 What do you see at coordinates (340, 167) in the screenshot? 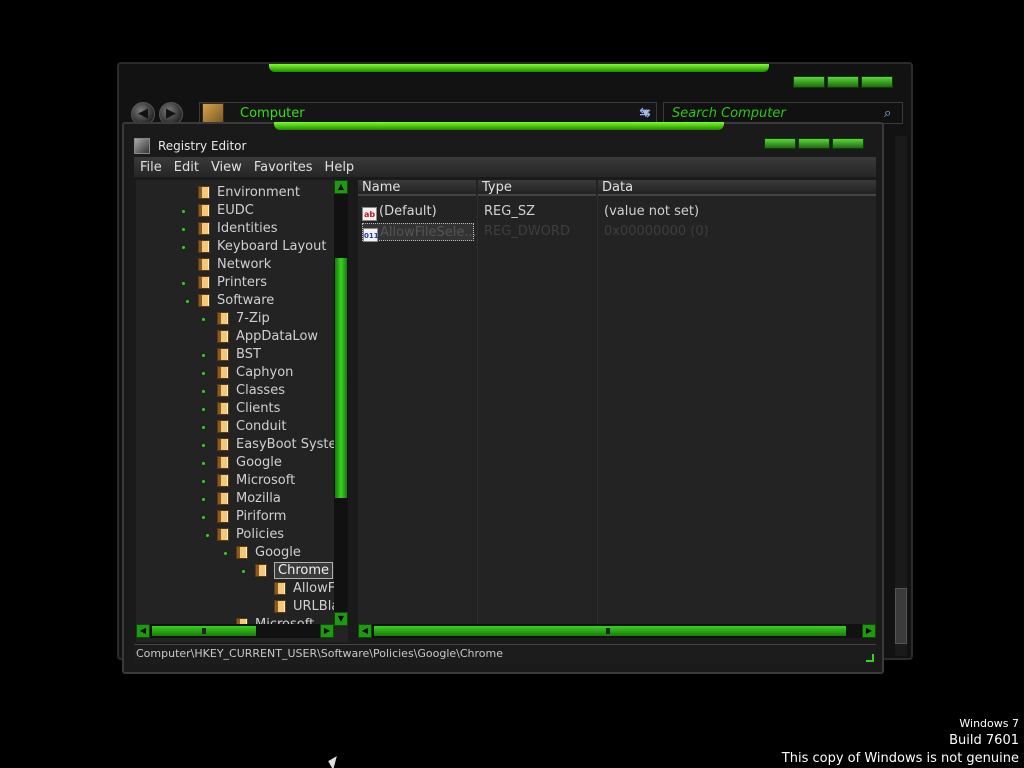
I see `menu-help: Help` at bounding box center [340, 167].